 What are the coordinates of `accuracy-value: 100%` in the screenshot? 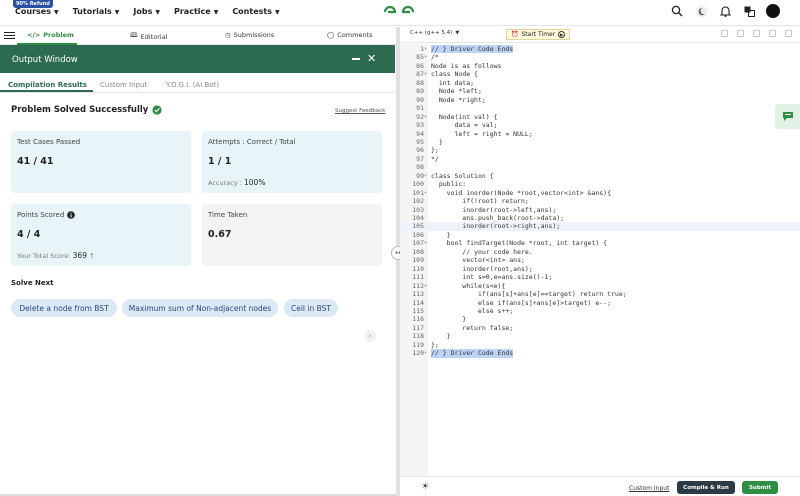 It's located at (255, 182).